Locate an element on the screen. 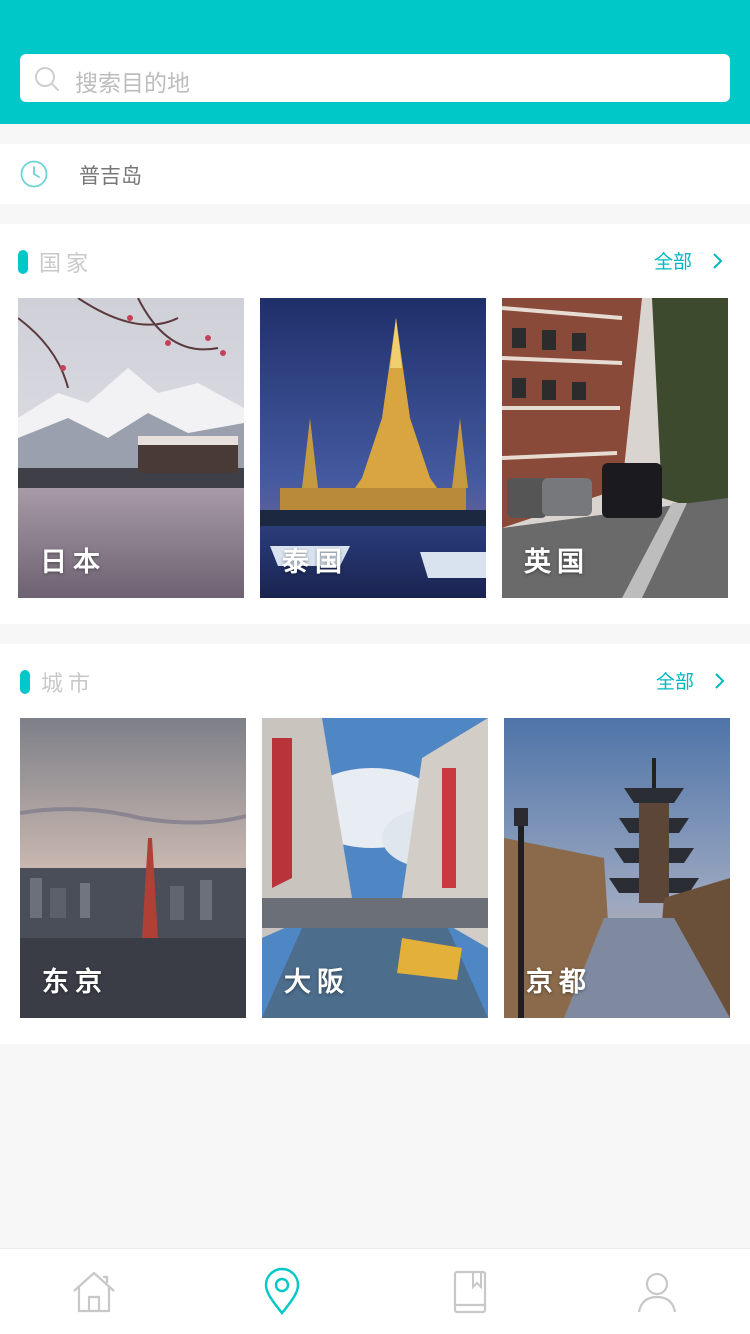 The height and width of the screenshot is (1334, 750). card-label: 日本 is located at coordinates (73, 562).